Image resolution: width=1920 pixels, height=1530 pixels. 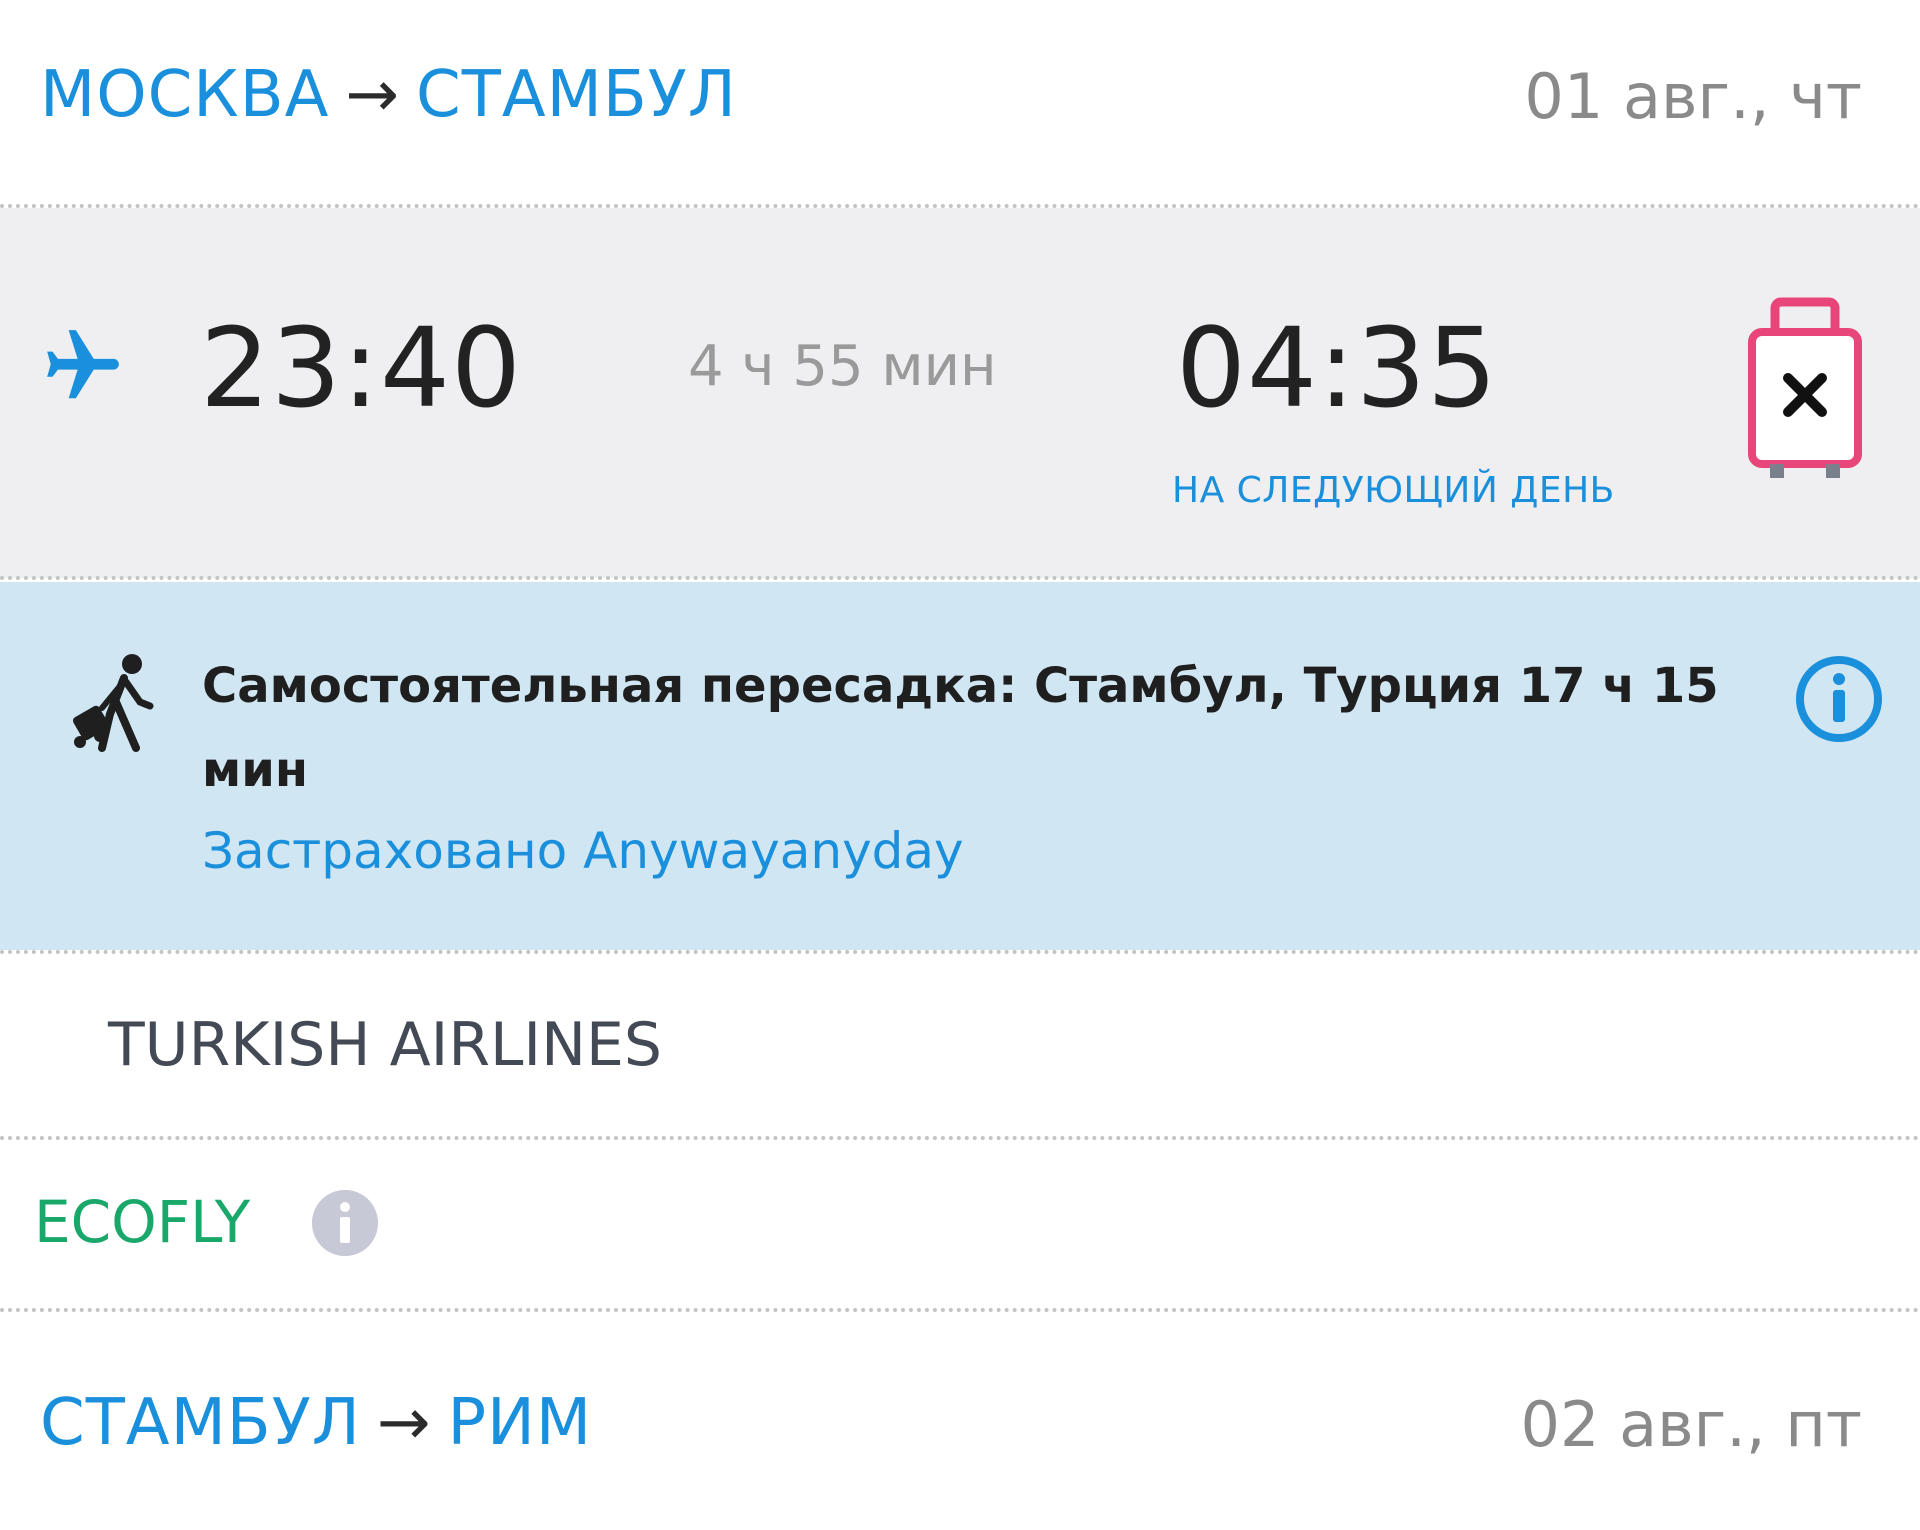 What do you see at coordinates (1691, 1424) in the screenshot?
I see `route-date-2: 02 авг., пт` at bounding box center [1691, 1424].